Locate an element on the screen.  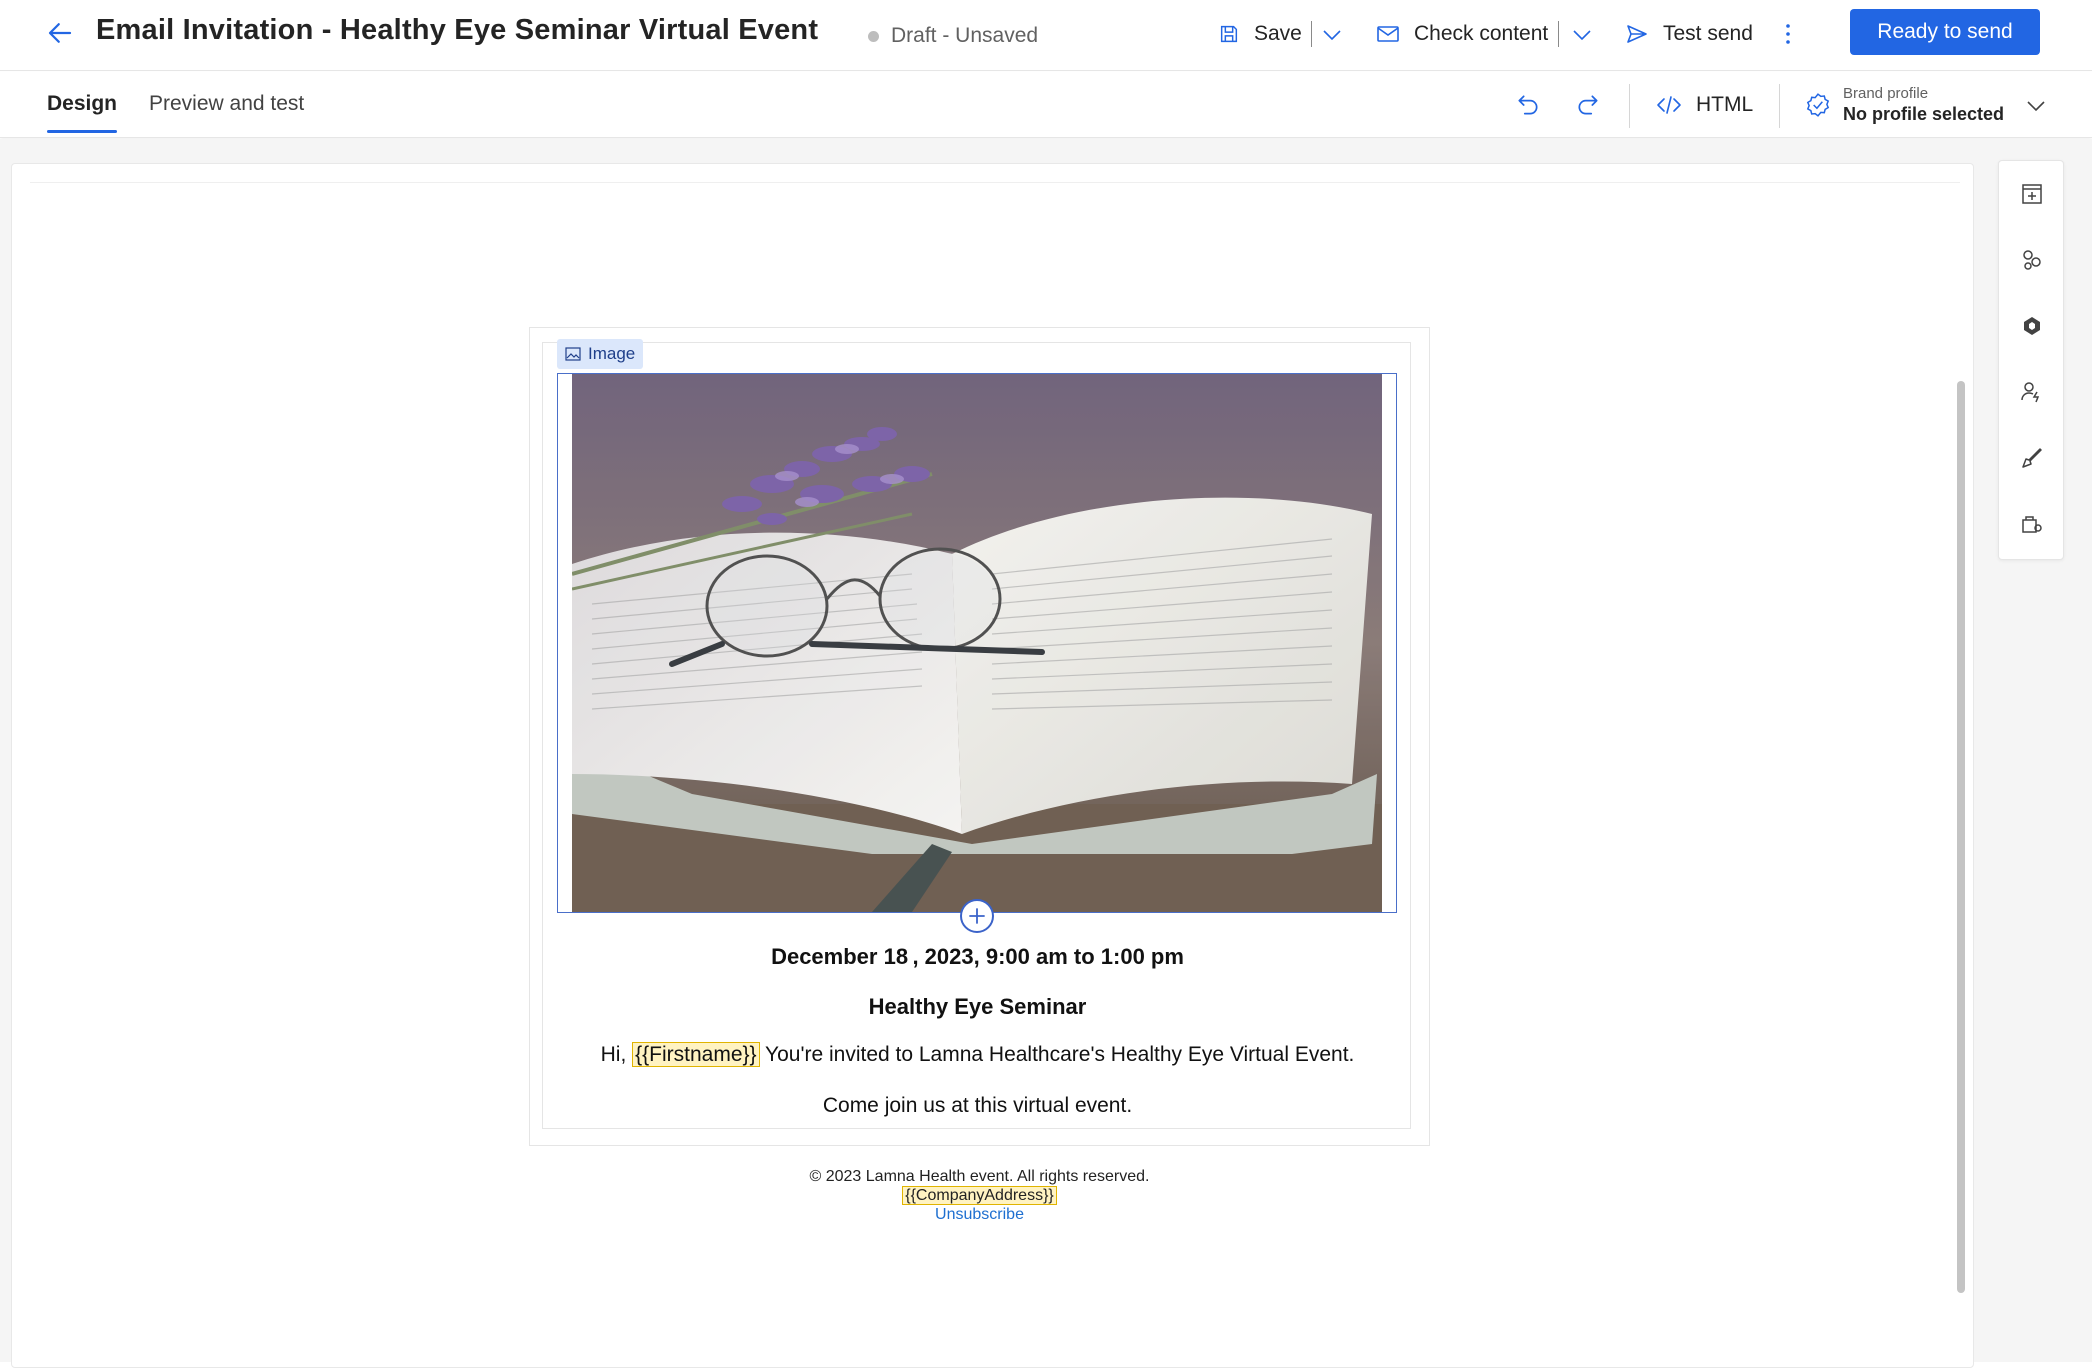
brand-badge-icon is located at coordinates (1818, 105).